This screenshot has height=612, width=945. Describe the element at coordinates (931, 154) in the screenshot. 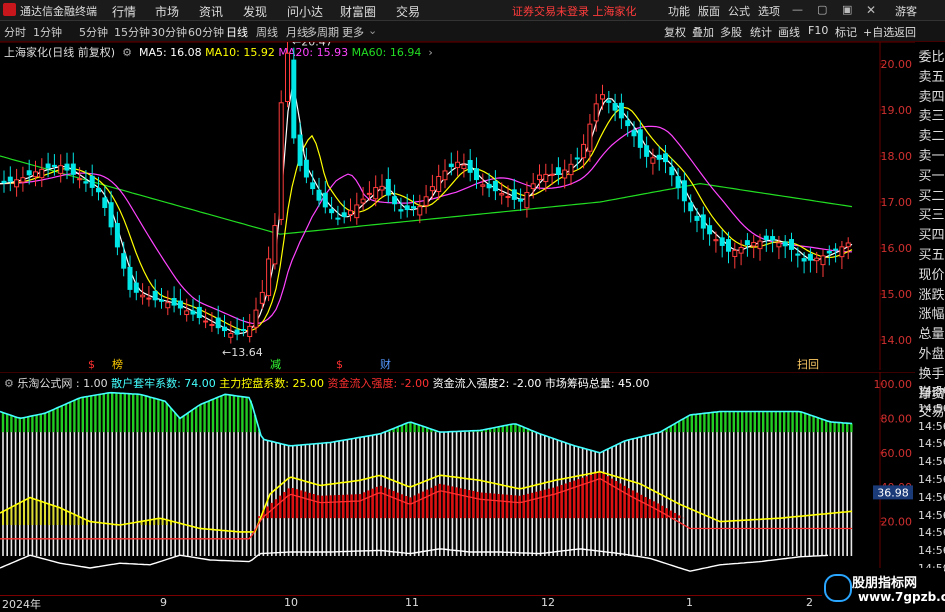

I see `side-label-5: 卖一` at that location.